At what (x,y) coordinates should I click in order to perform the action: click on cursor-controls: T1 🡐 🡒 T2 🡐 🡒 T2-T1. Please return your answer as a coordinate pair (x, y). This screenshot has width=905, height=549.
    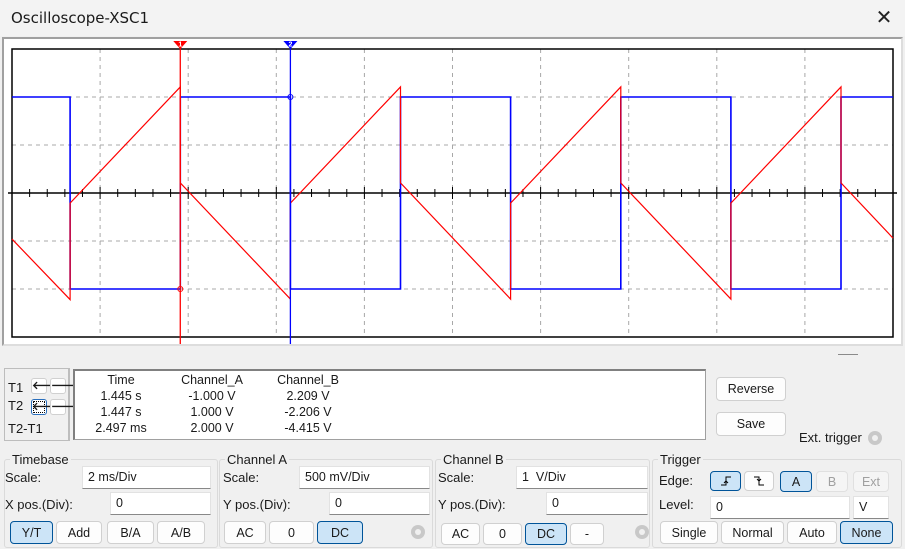
    Looking at the image, I should click on (42, 404).